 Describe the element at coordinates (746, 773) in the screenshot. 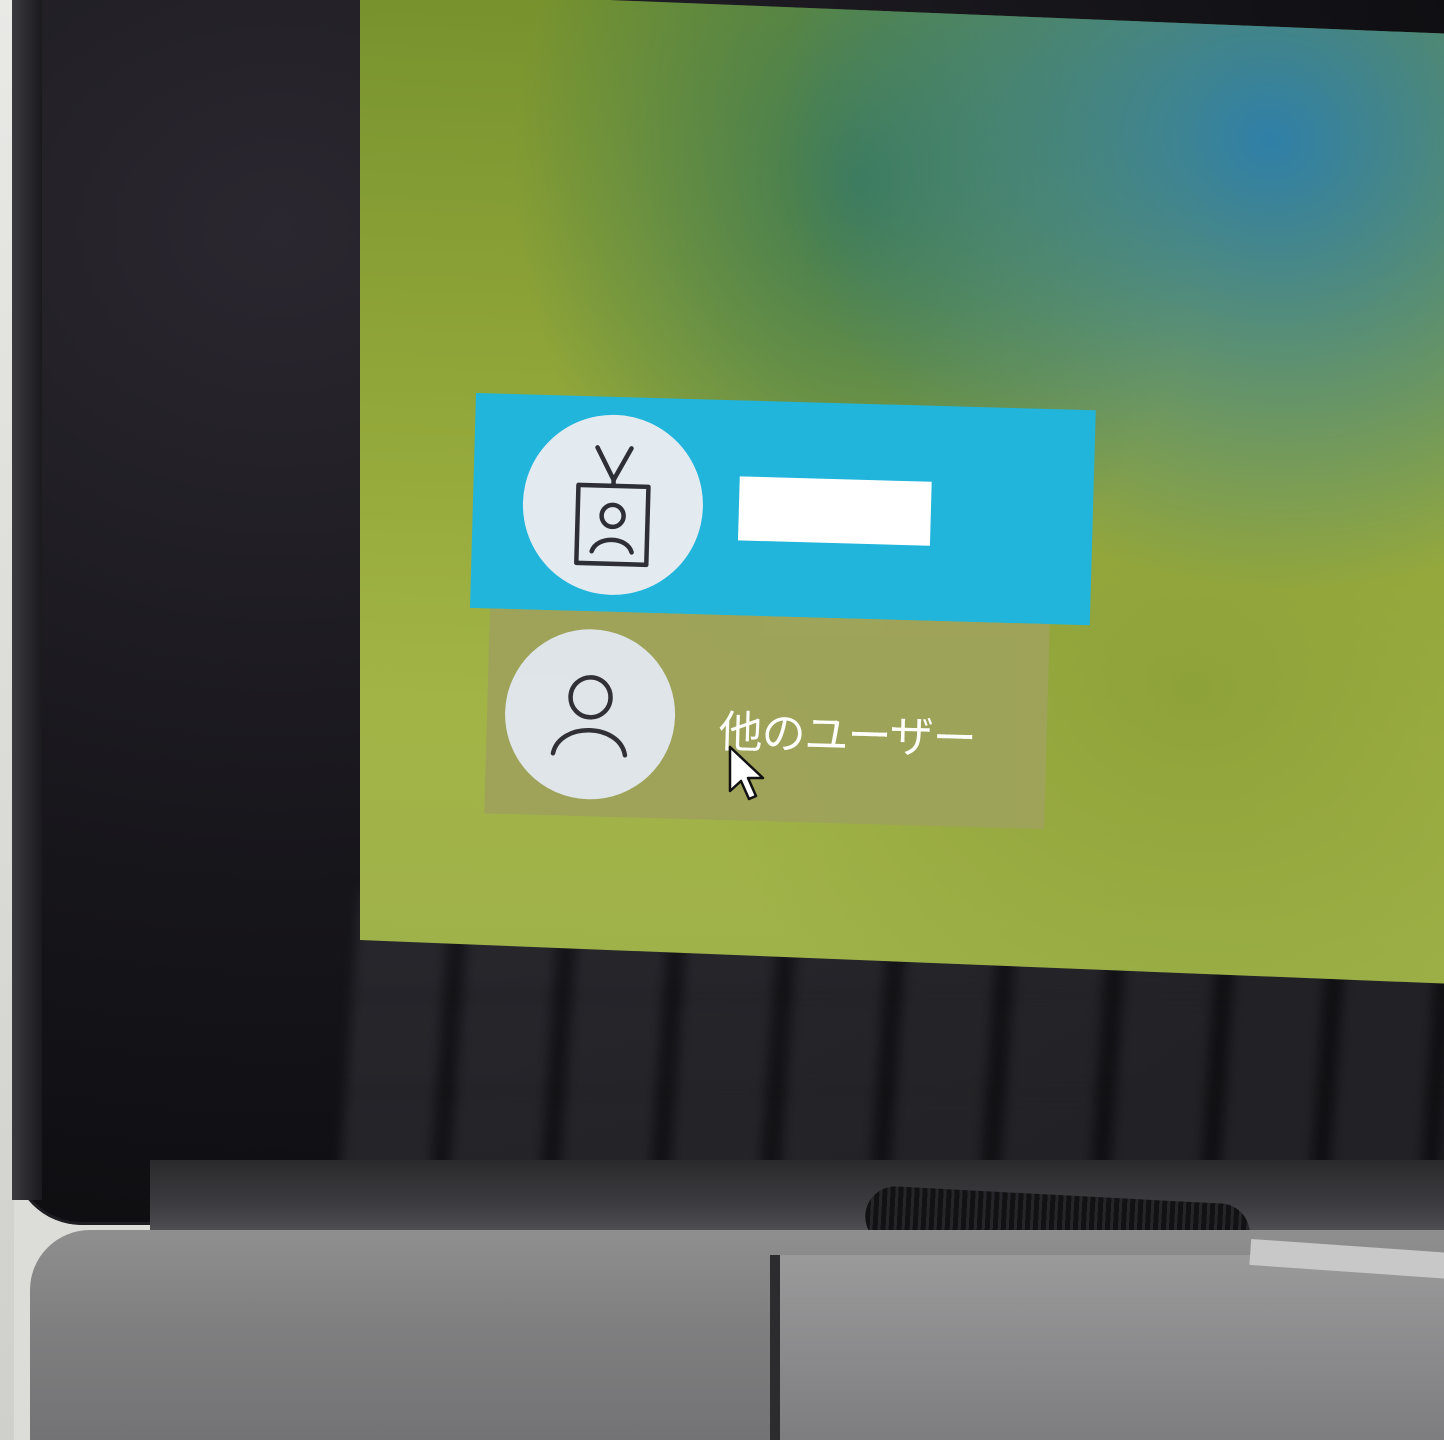

I see `mouse-cursor-icon` at that location.